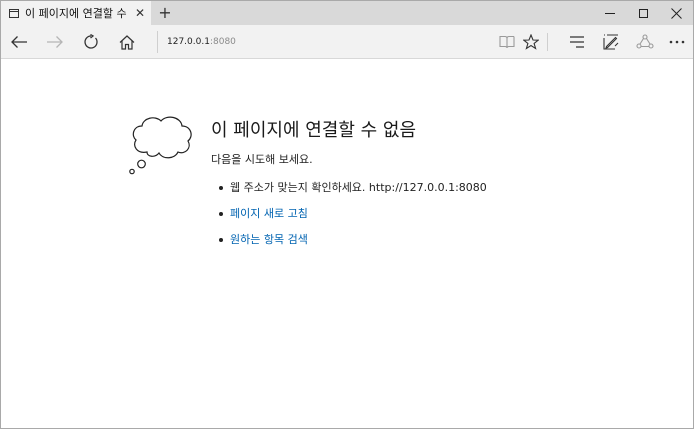  I want to click on refresh-icon, so click(91, 41).